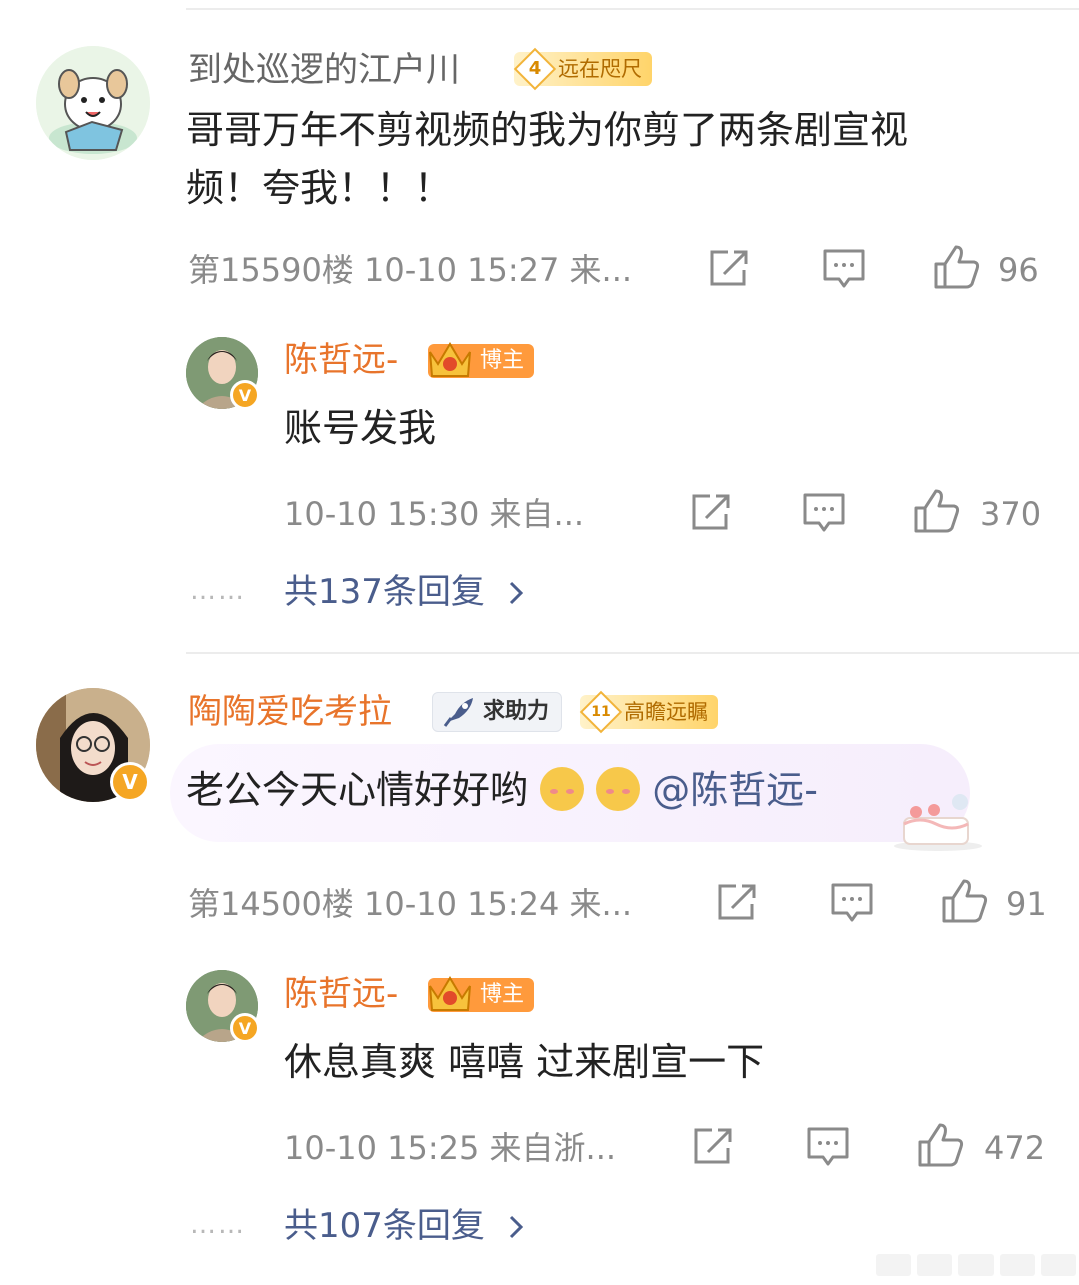 The height and width of the screenshot is (1285, 1079). What do you see at coordinates (324, 70) in the screenshot?
I see `username: 到处巡逻的江户川` at bounding box center [324, 70].